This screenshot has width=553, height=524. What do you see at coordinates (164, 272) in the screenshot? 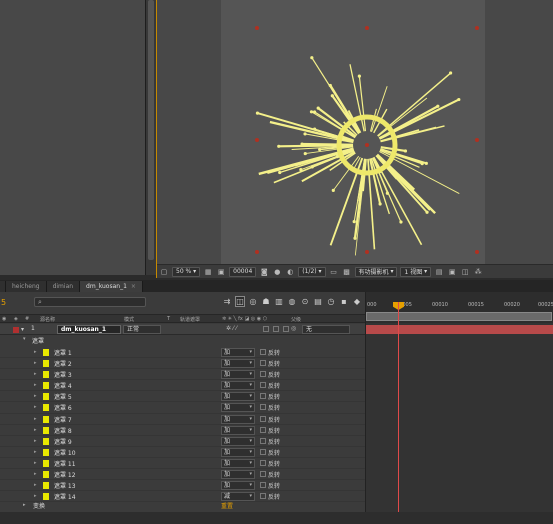
I see `region-icon: ▢` at bounding box center [164, 272].